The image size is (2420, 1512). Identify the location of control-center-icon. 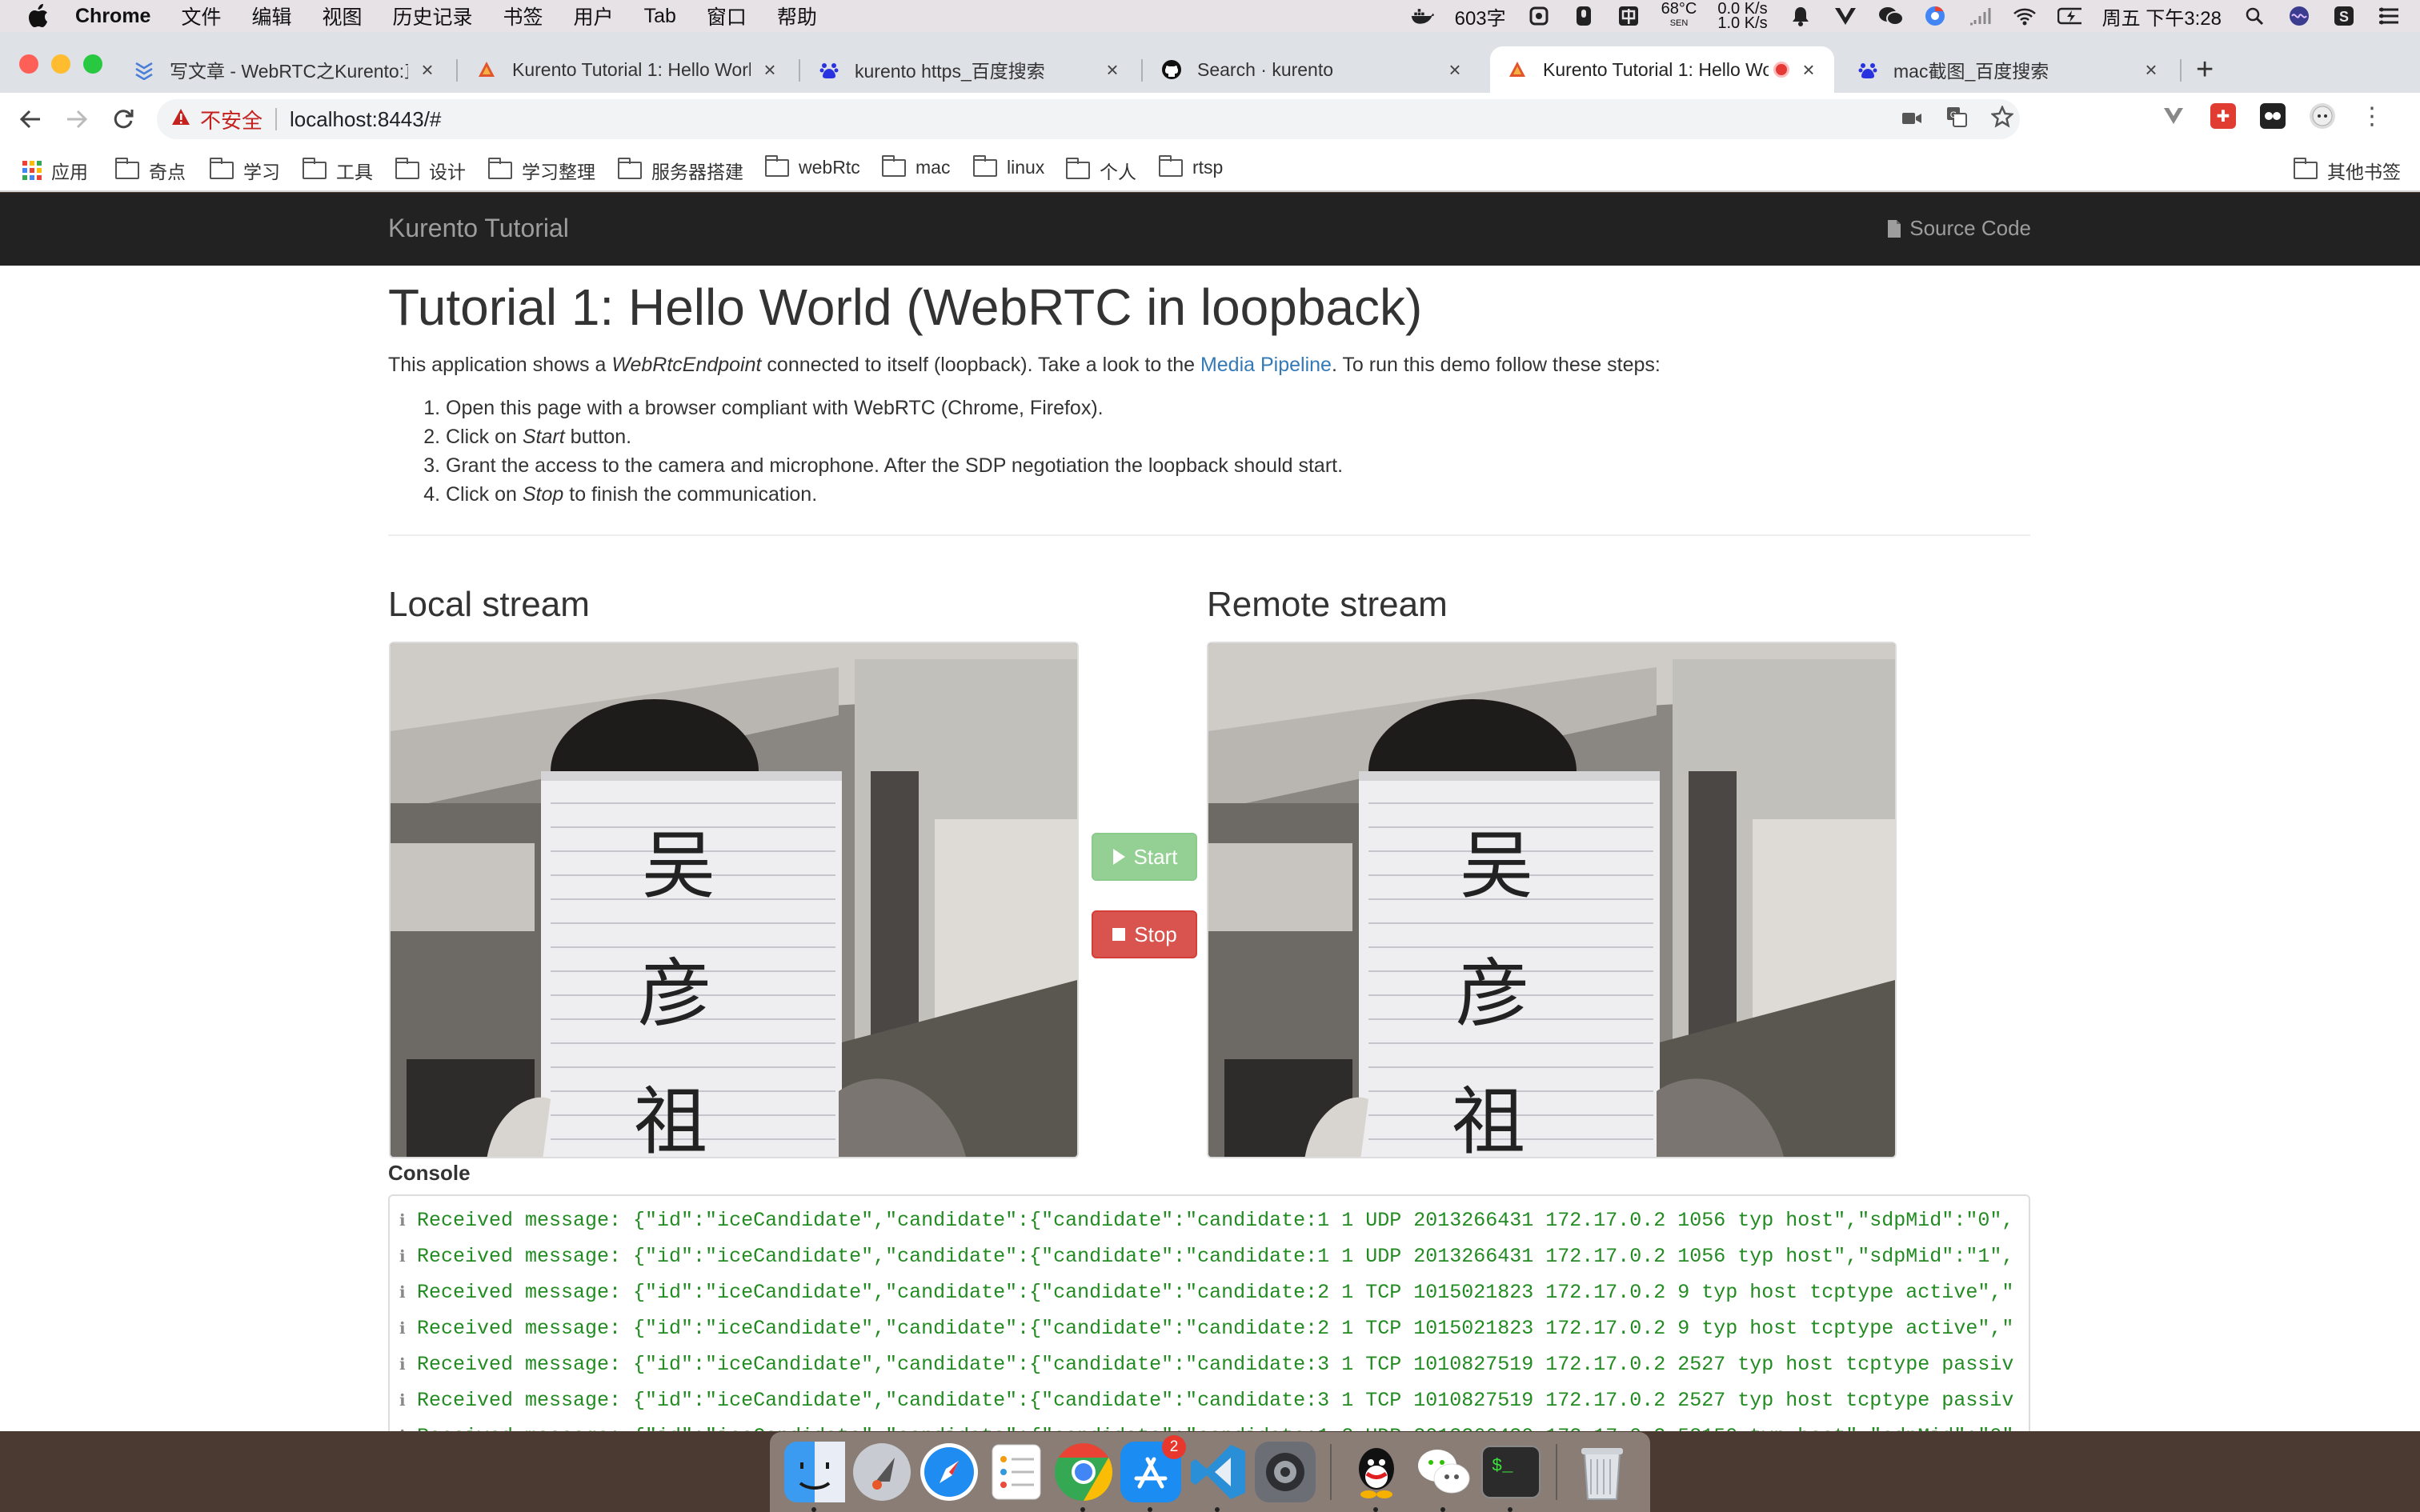
(2389, 16).